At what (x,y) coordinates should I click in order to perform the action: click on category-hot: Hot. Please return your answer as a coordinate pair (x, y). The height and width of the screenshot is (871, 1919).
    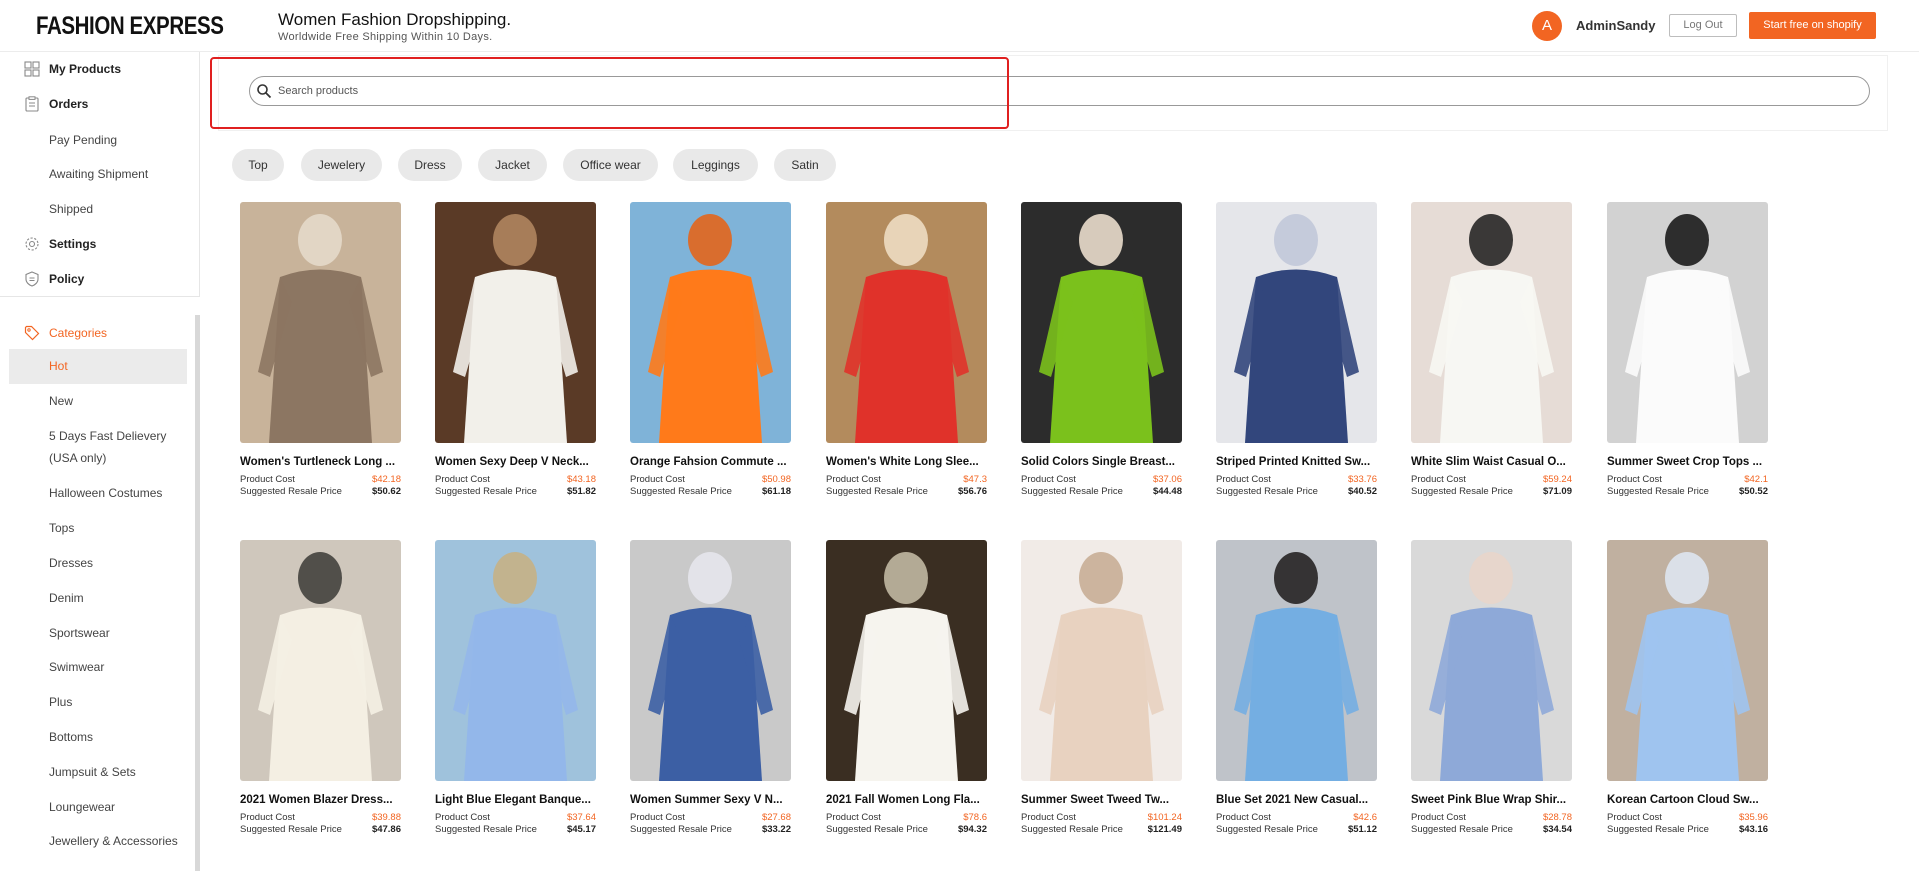
    Looking at the image, I should click on (119, 366).